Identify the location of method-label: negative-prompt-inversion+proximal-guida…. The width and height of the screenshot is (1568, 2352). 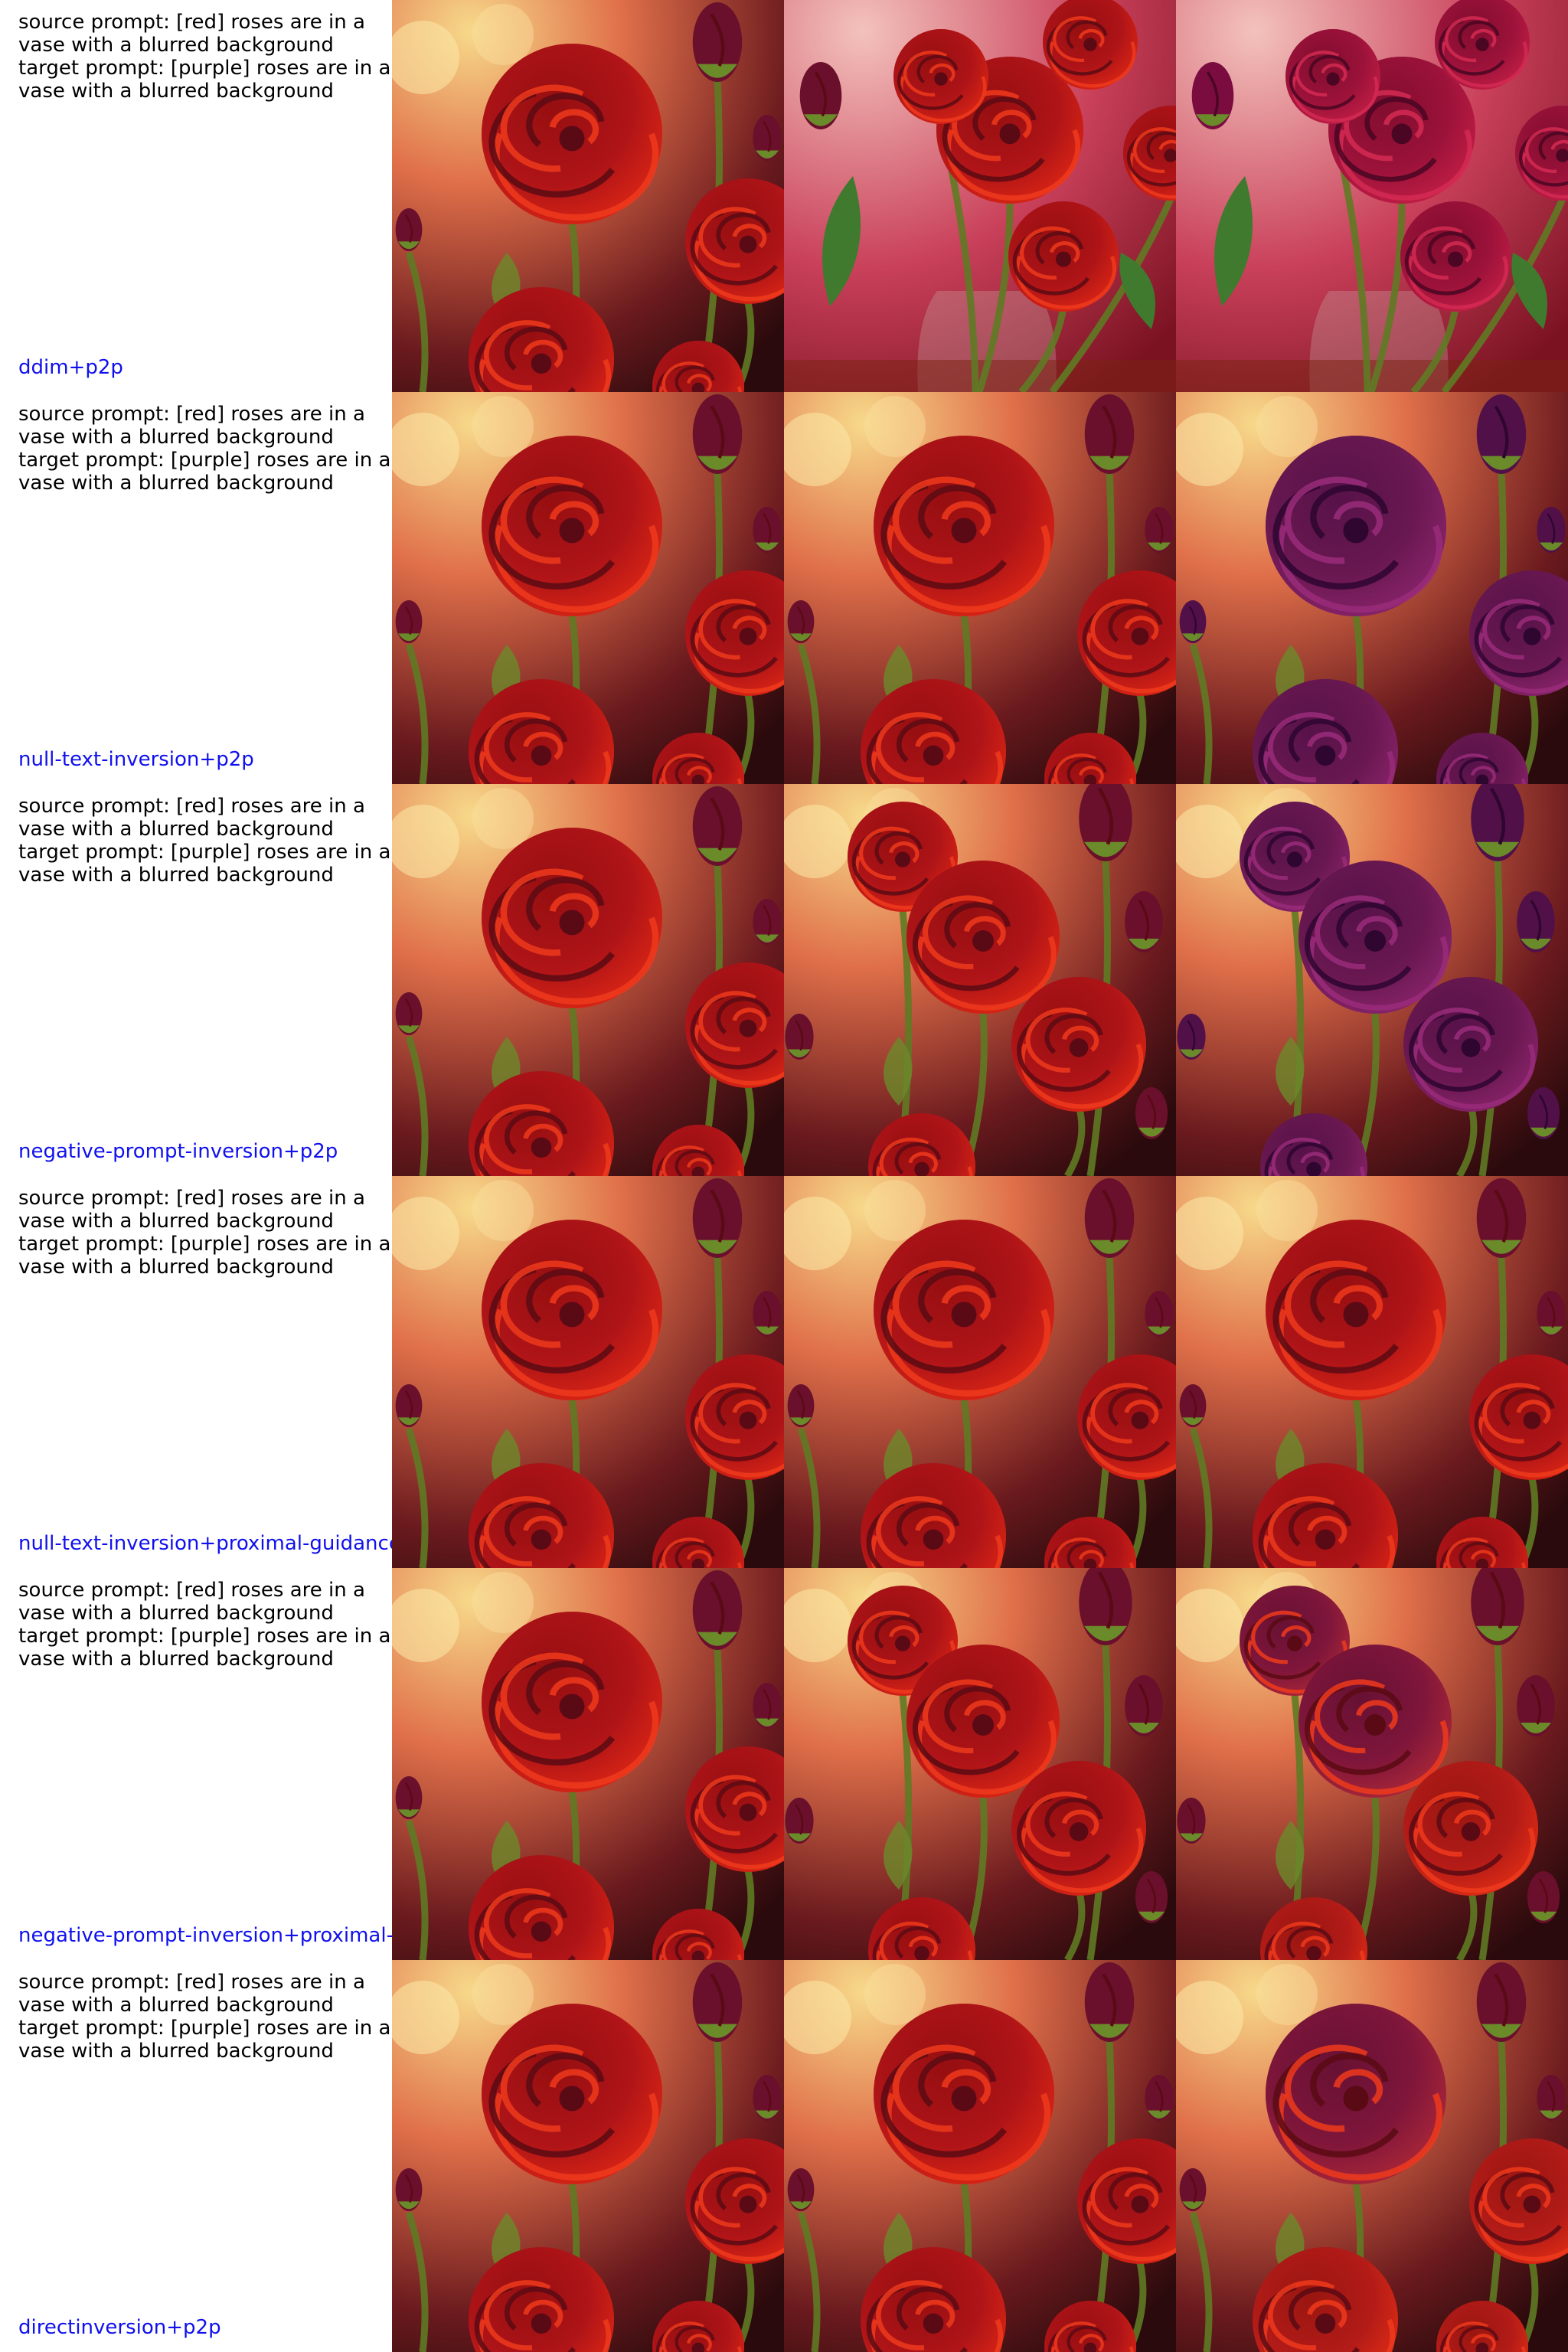
(205, 1935).